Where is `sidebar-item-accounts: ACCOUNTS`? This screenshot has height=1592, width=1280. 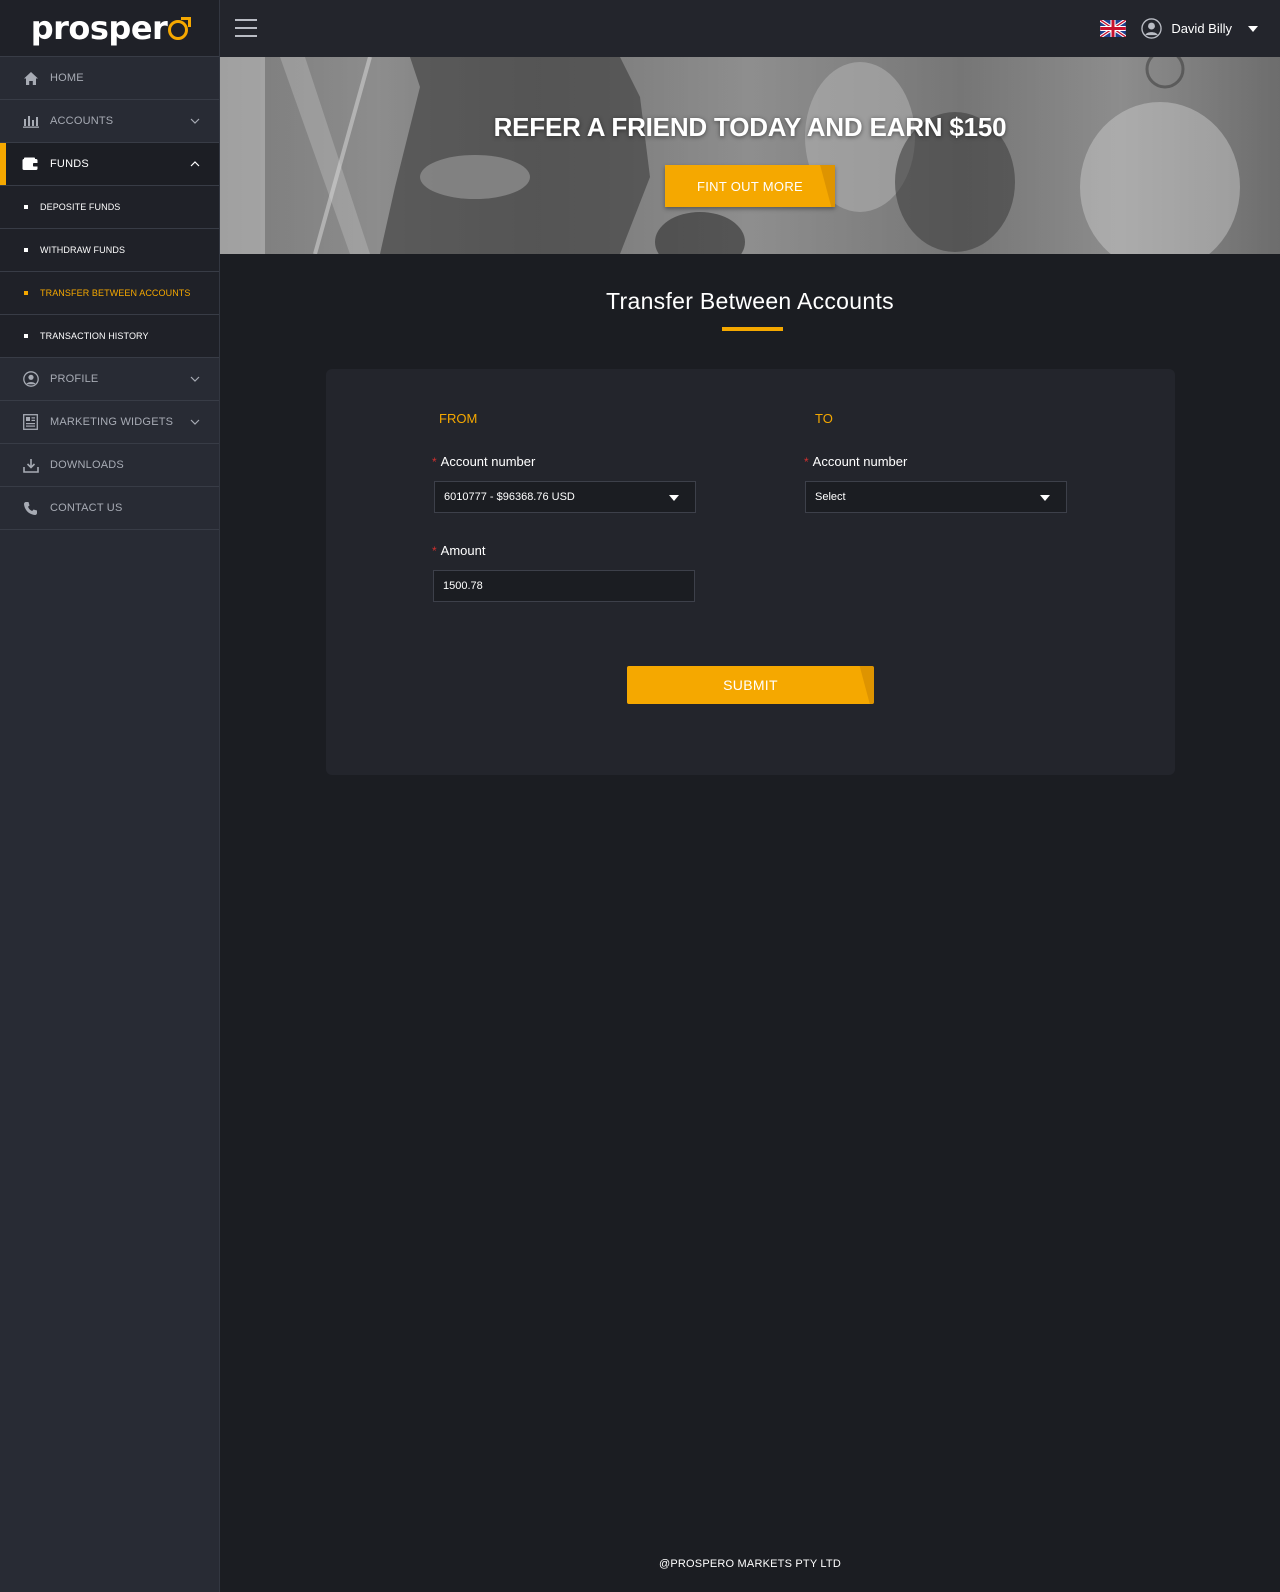
sidebar-item-accounts: ACCOUNTS is located at coordinates (109, 121).